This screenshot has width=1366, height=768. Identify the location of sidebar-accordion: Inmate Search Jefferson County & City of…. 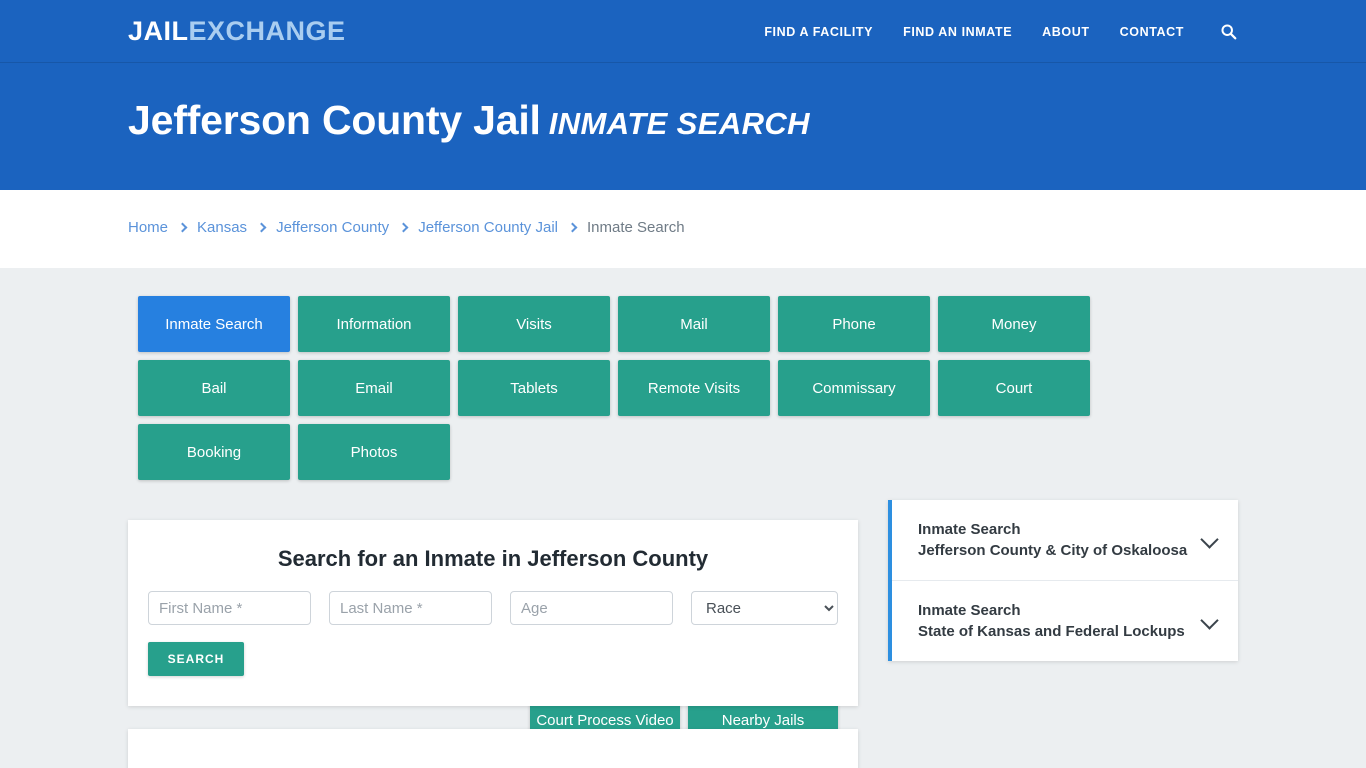
(1063, 580).